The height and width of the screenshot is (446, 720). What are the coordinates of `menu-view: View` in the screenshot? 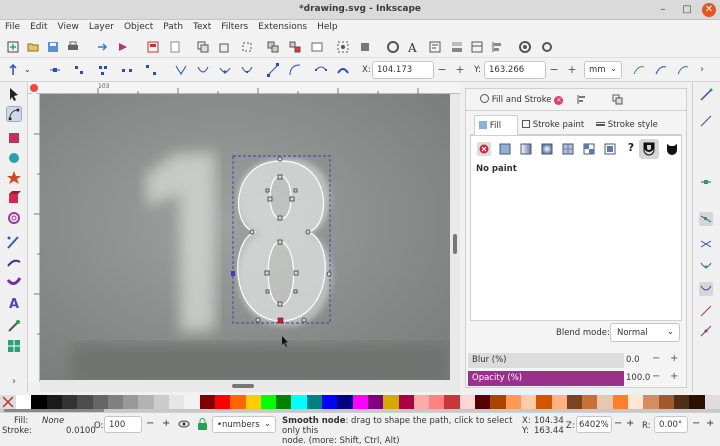 It's located at (68, 26).